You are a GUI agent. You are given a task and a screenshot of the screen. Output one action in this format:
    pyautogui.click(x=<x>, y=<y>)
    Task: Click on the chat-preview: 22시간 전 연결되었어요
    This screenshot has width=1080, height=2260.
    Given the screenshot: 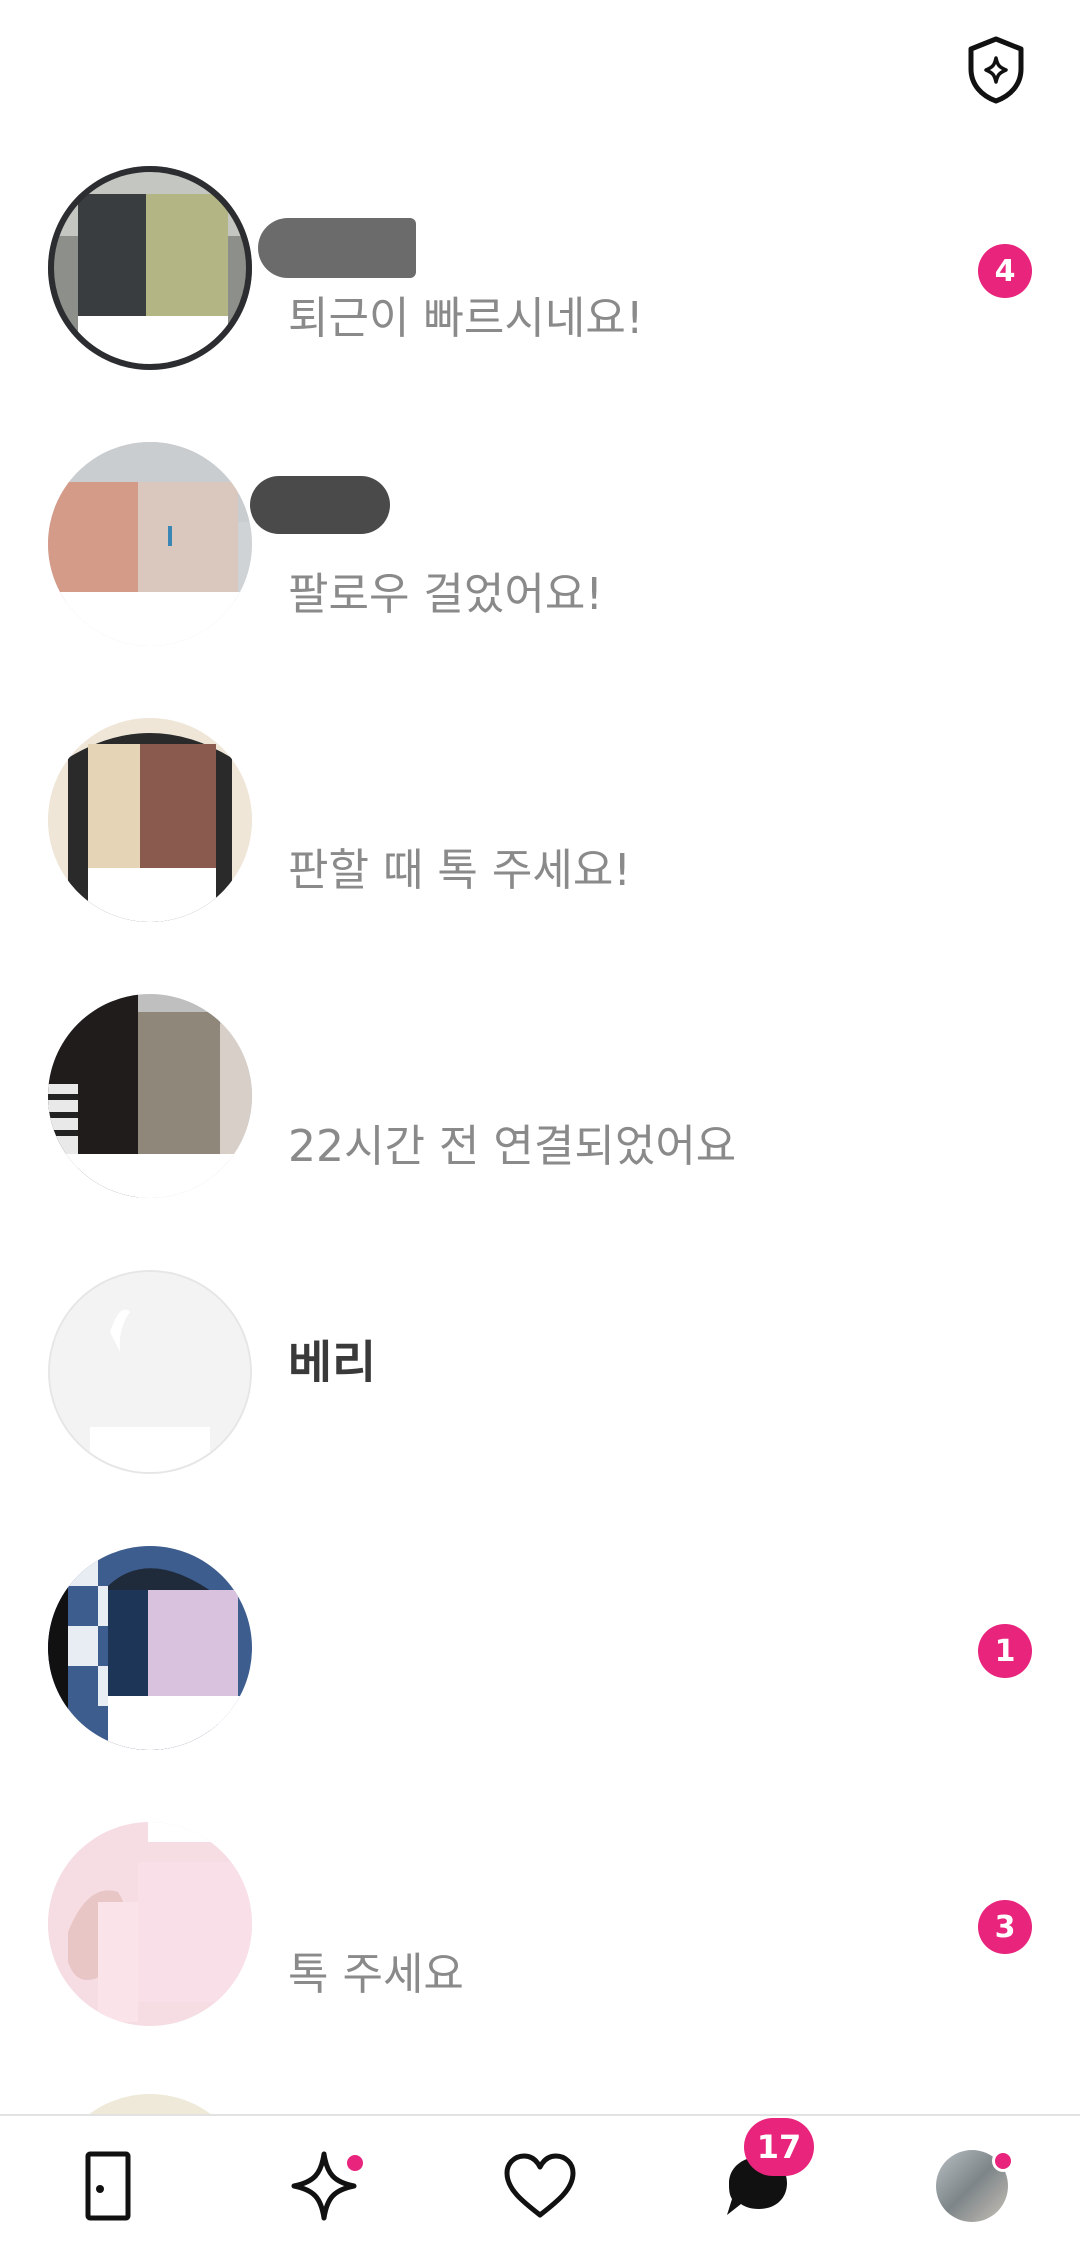 What is the action you would take?
    pyautogui.click(x=512, y=1146)
    